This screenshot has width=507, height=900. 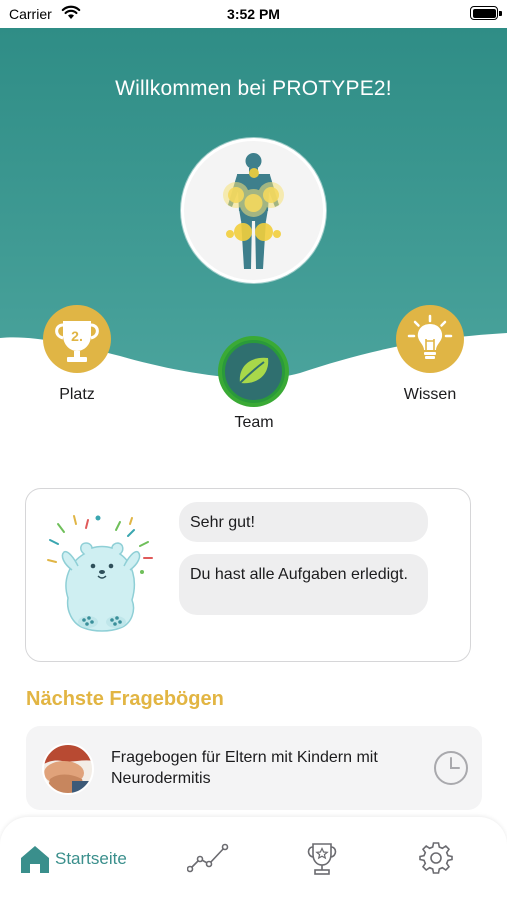 What do you see at coordinates (486, 13) in the screenshot?
I see `battery-icon` at bounding box center [486, 13].